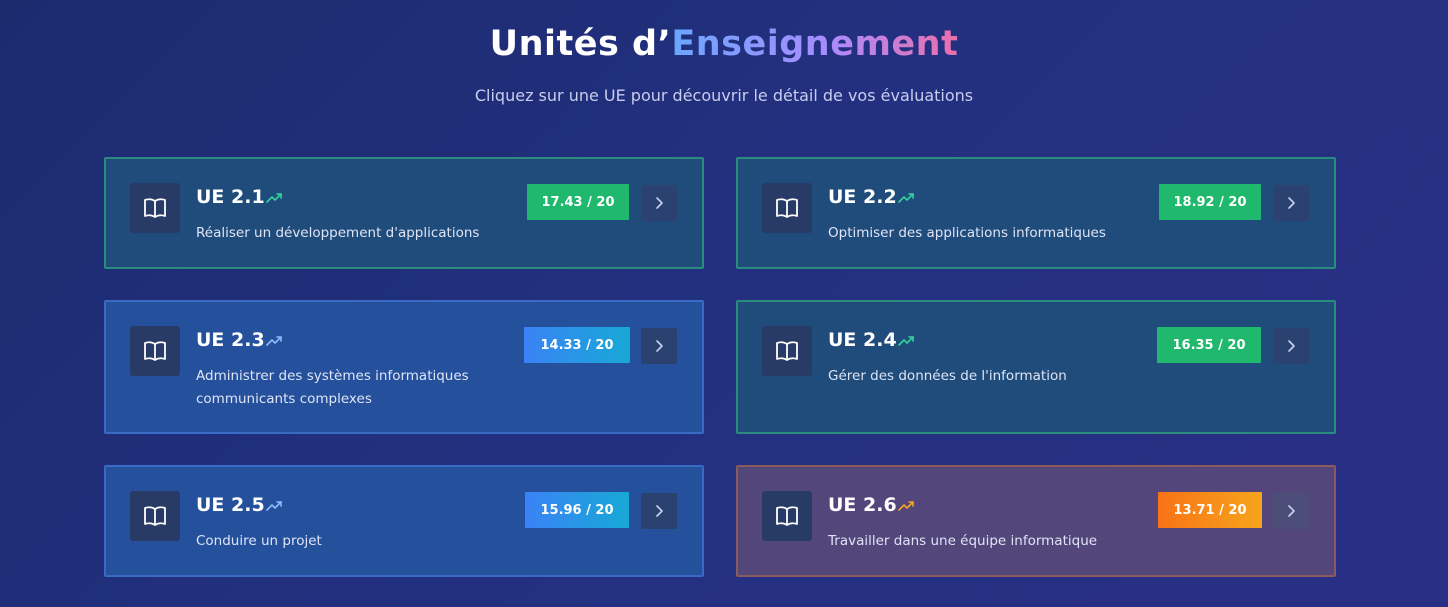  Describe the element at coordinates (862, 505) in the screenshot. I see `ue-code: UE 2.6` at that location.